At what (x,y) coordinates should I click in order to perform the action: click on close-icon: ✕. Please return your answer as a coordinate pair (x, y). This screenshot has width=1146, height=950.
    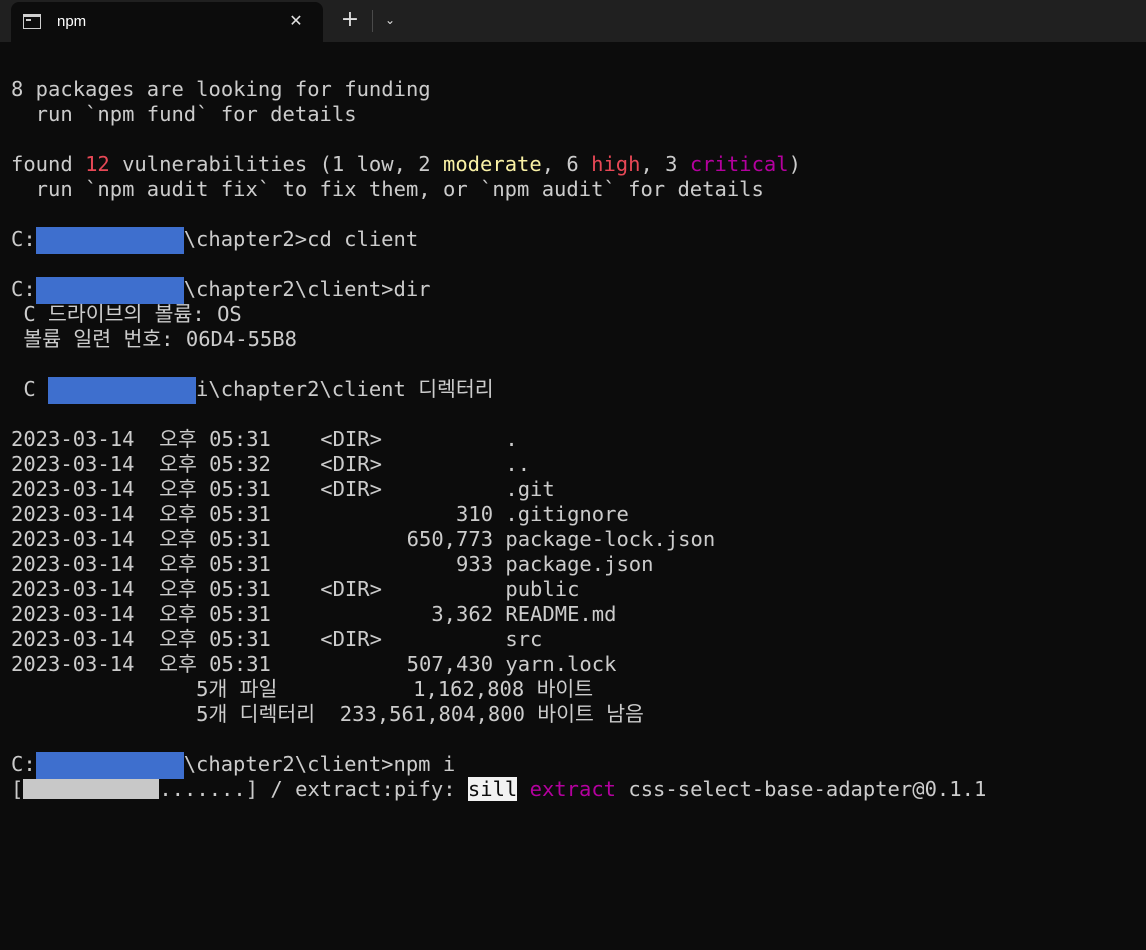
    Looking at the image, I should click on (296, 21).